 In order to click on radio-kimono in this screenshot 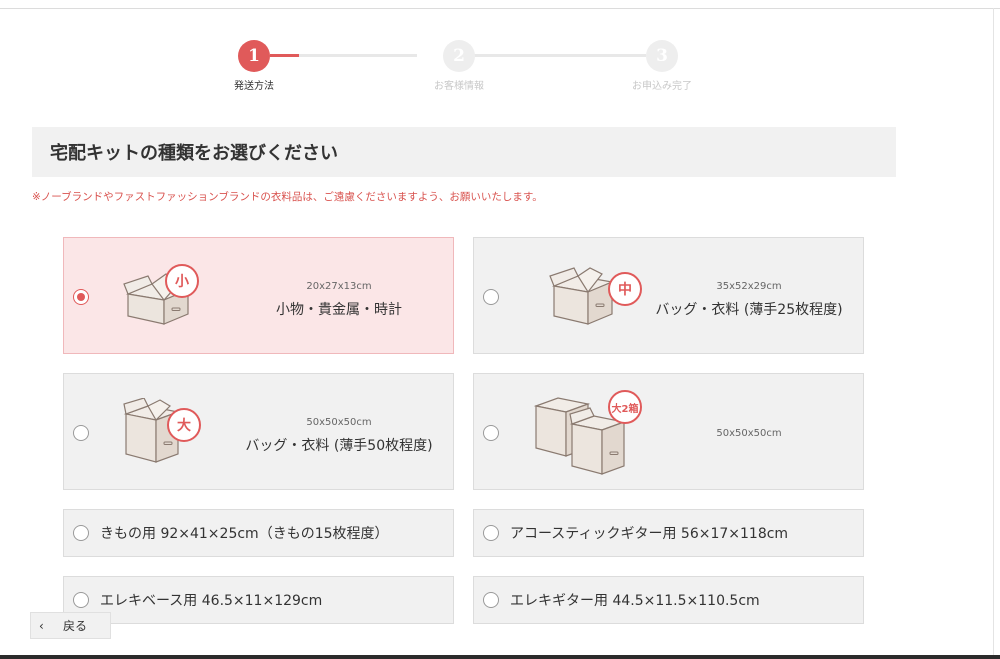, I will do `click(81, 533)`.